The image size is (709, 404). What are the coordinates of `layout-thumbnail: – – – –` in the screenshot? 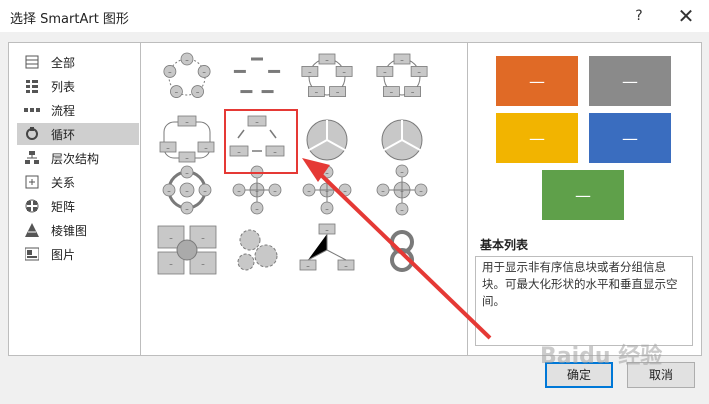 It's located at (187, 250).